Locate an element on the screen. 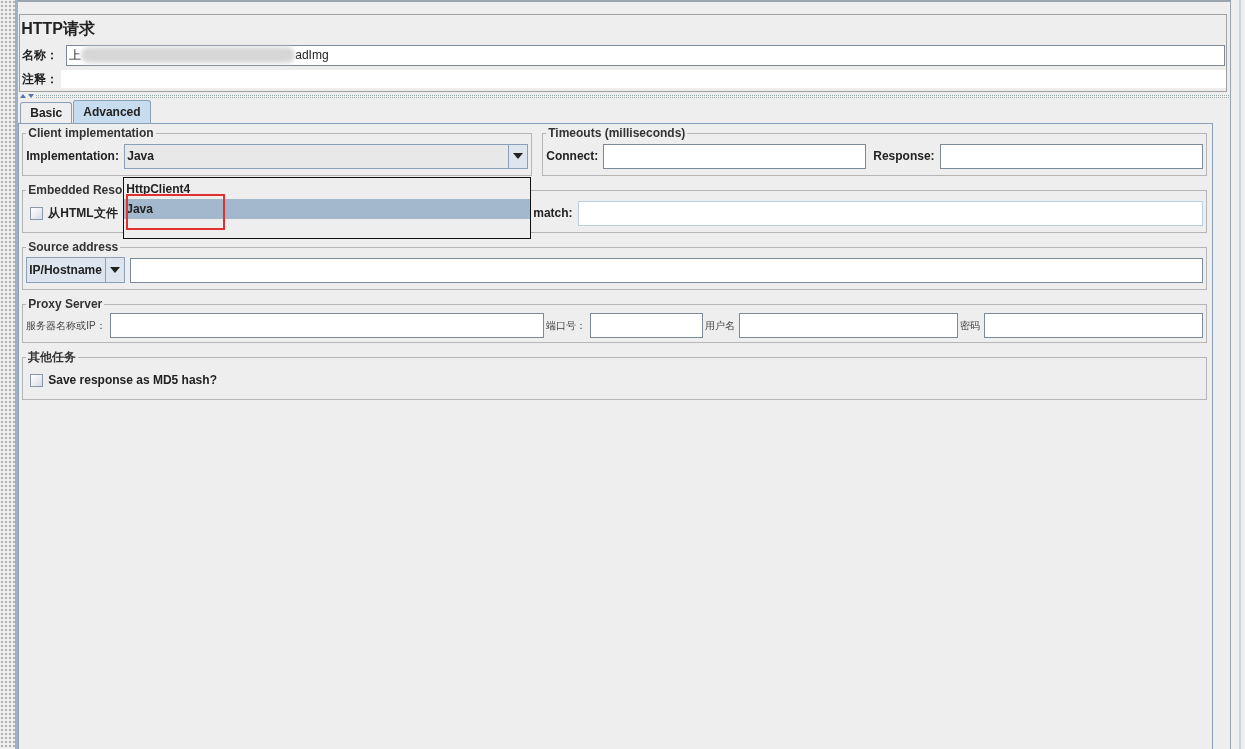  group-title: Proxy Server is located at coordinates (65, 304).